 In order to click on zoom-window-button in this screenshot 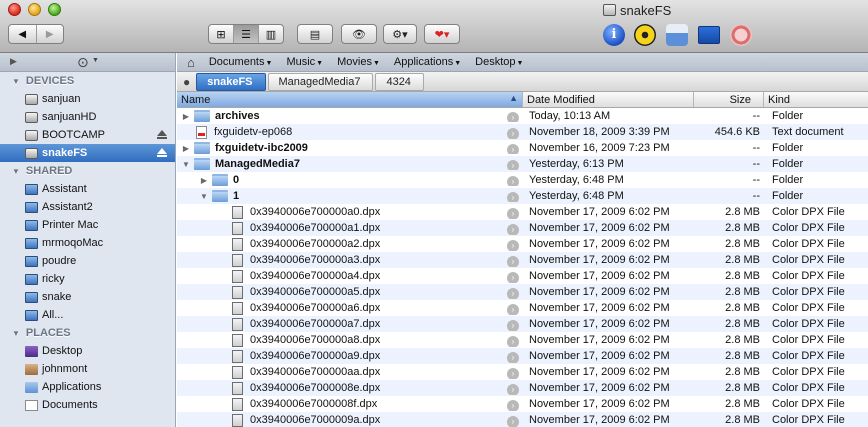, I will do `click(54, 9)`.